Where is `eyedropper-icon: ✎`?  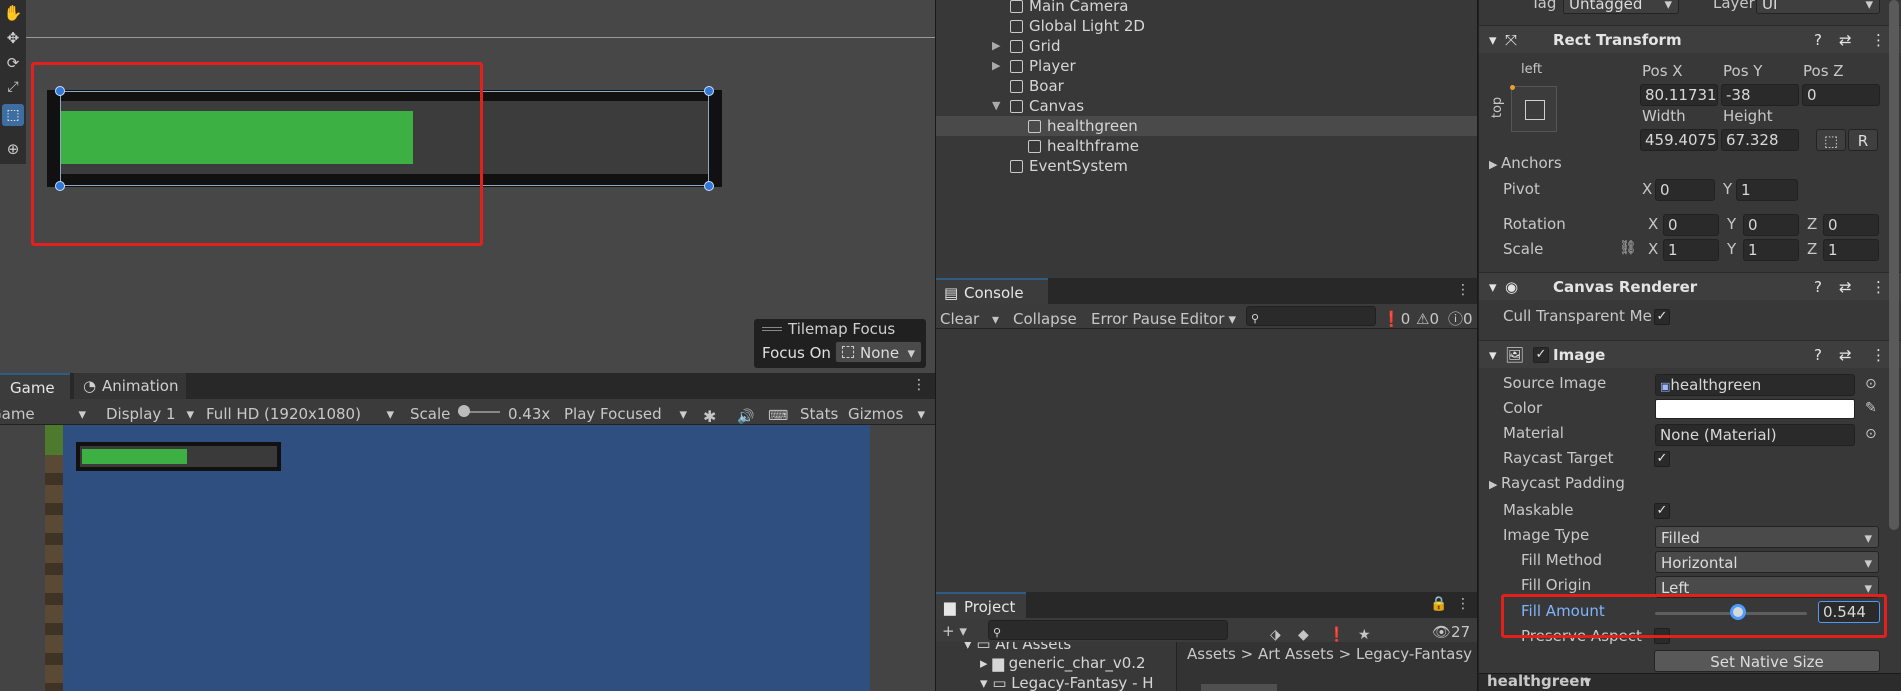
eyedropper-icon: ✎ is located at coordinates (1871, 408).